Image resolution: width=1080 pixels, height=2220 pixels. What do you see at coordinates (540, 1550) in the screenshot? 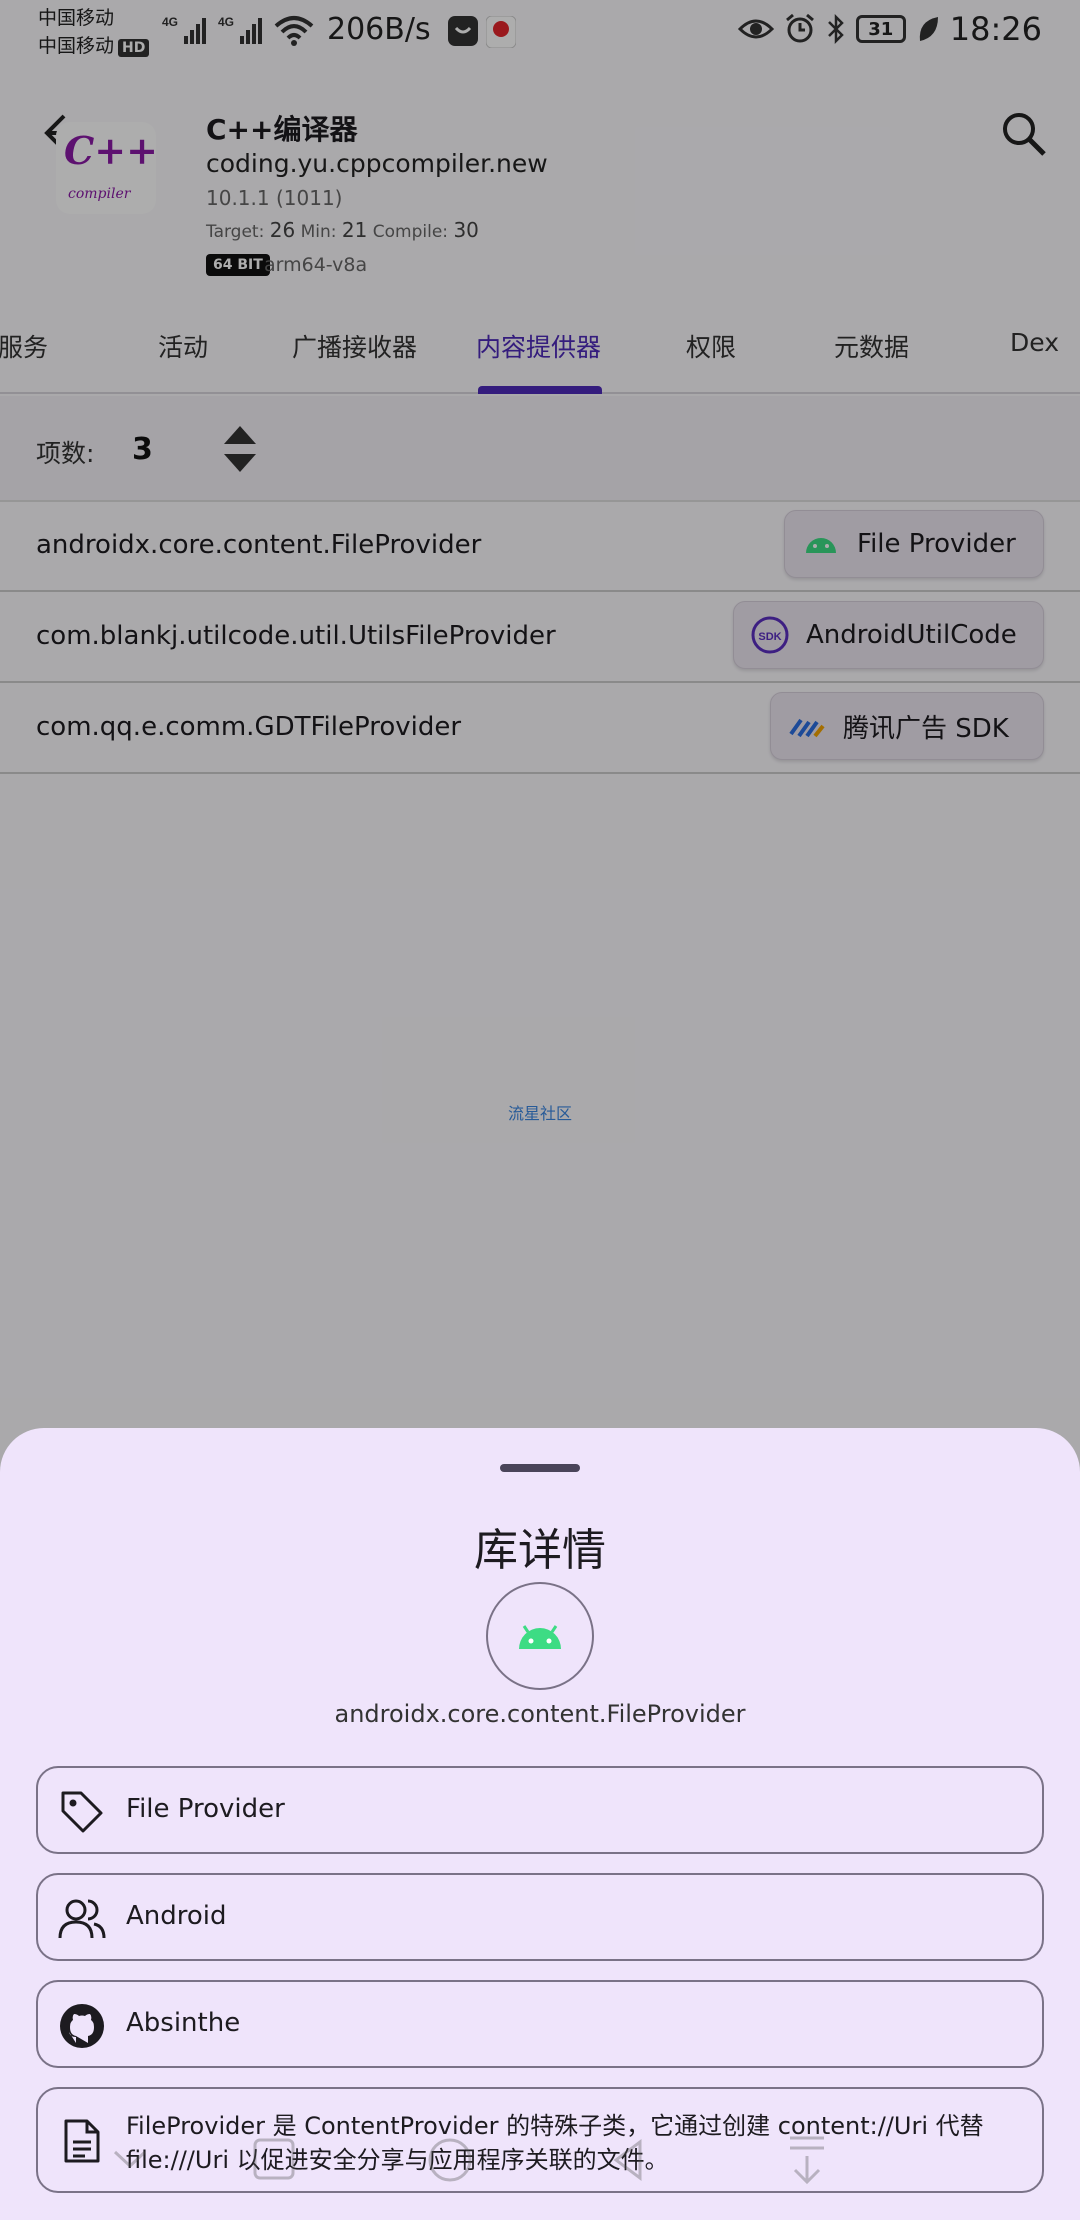
I see `sheet-title: 库详情` at bounding box center [540, 1550].